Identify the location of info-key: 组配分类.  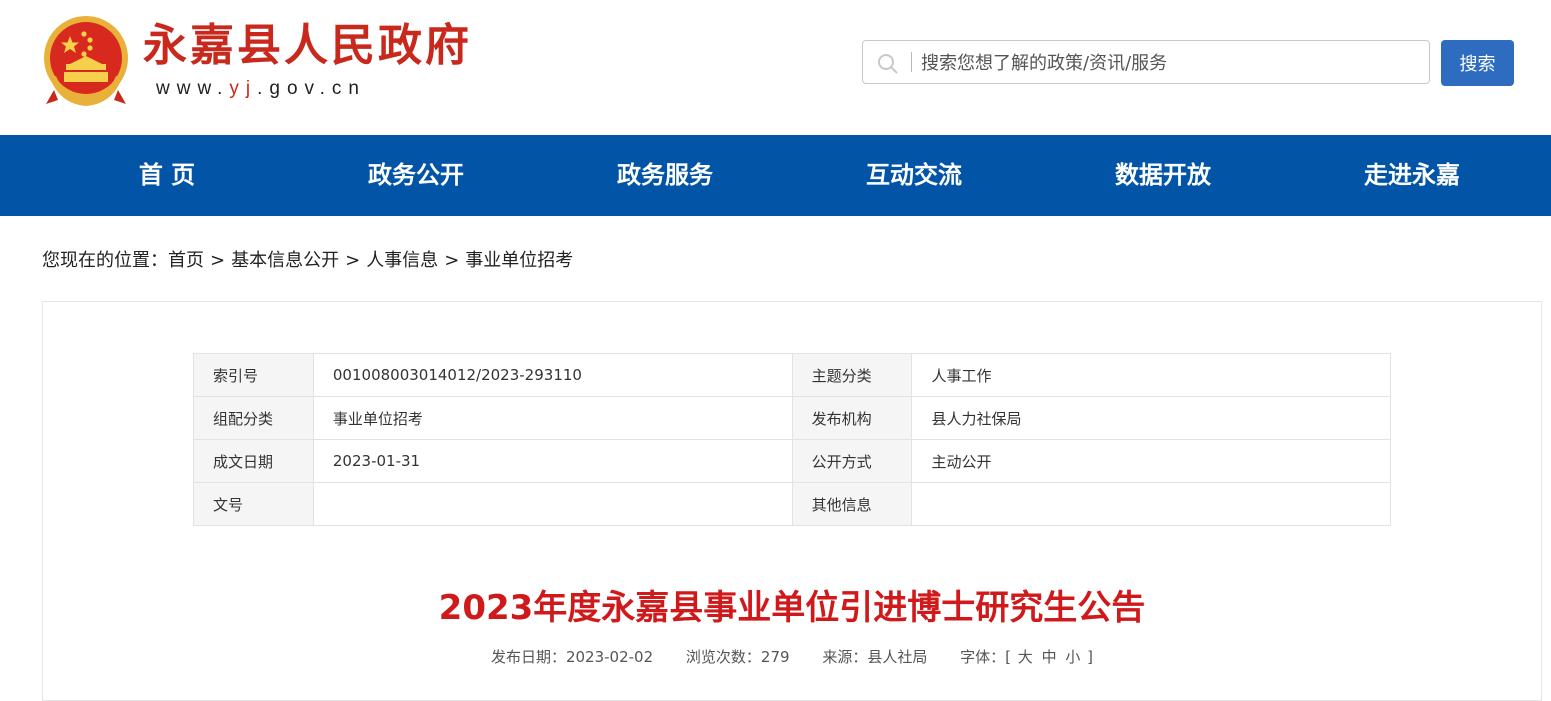
(253, 418).